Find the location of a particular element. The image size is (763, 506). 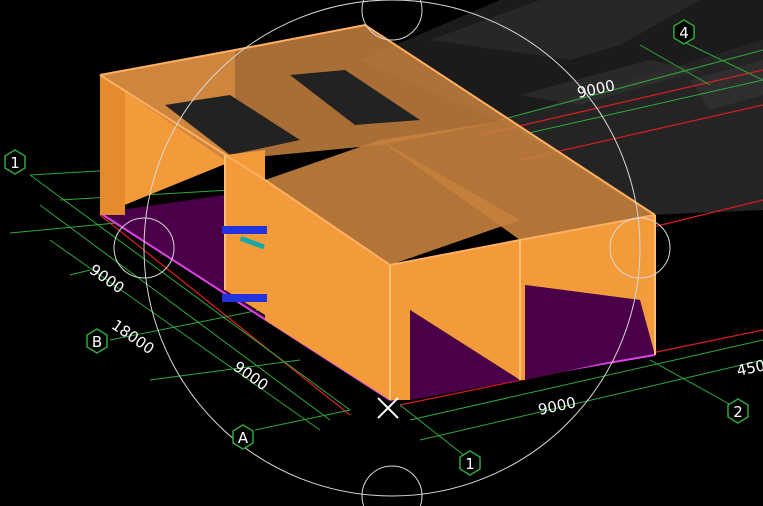

axis-bubble-1-left: 1 is located at coordinates (15, 162).